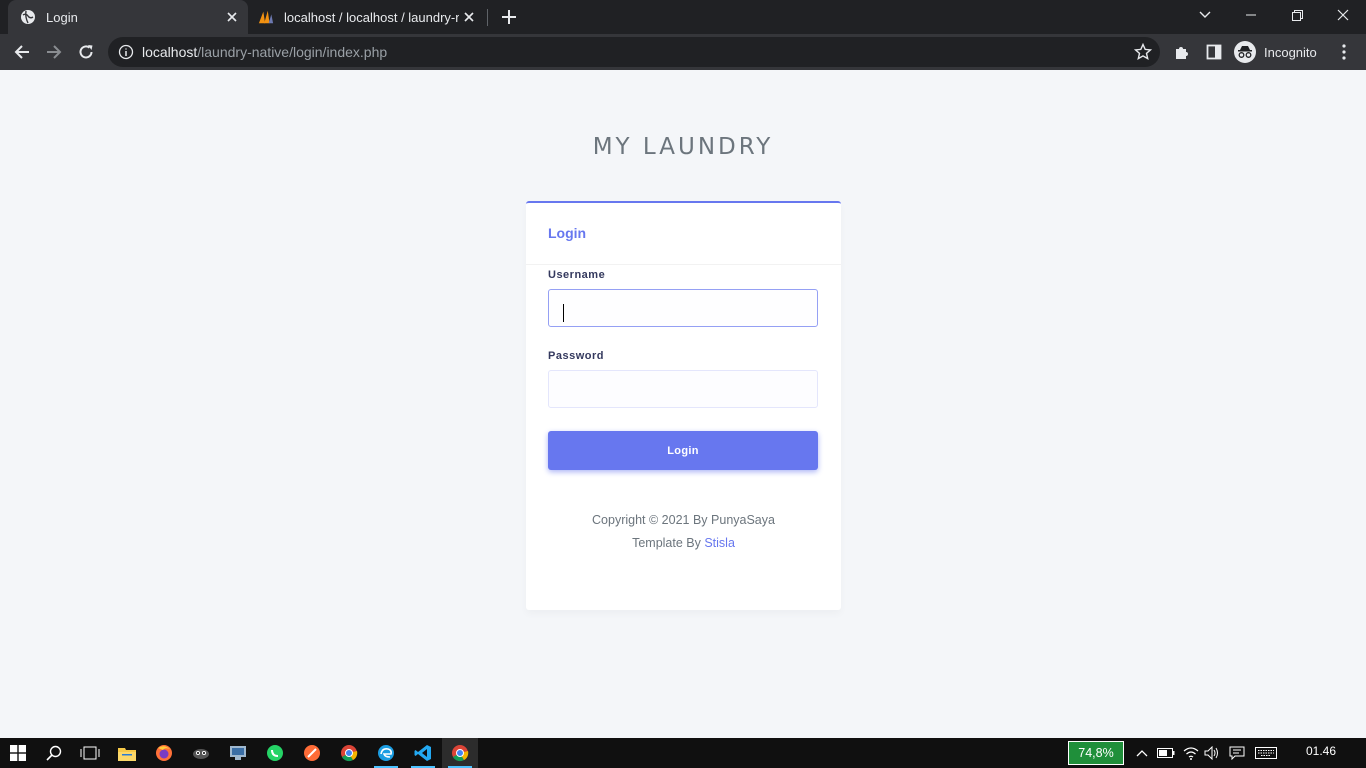  I want to click on show-hidden-icons-chevron-icon, so click(1142, 753).